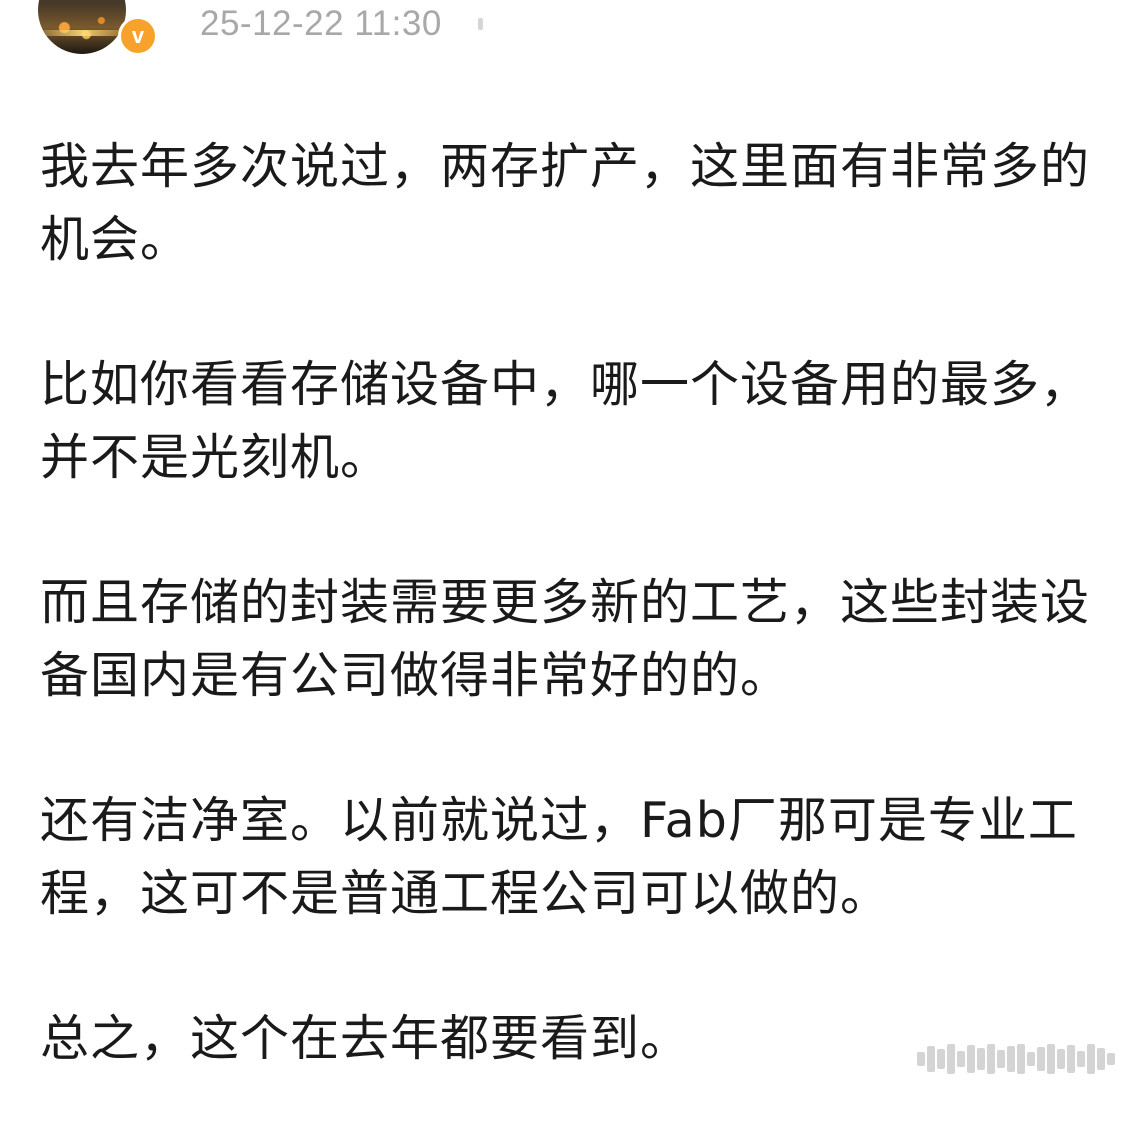 This screenshot has width=1125, height=1147. What do you see at coordinates (138, 36) in the screenshot?
I see `verified-v-icon: v` at bounding box center [138, 36].